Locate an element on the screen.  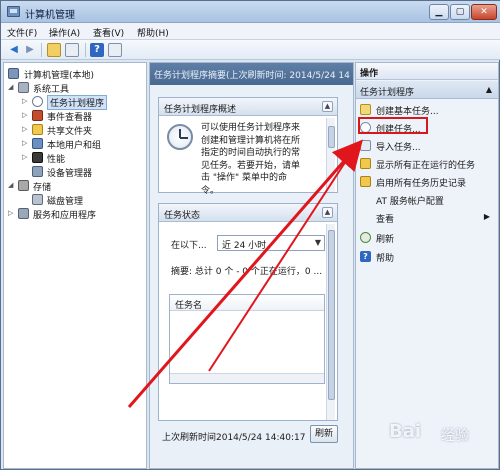
action-show-running: 显示所有正在运行的任务 is located at coordinates (427, 163).